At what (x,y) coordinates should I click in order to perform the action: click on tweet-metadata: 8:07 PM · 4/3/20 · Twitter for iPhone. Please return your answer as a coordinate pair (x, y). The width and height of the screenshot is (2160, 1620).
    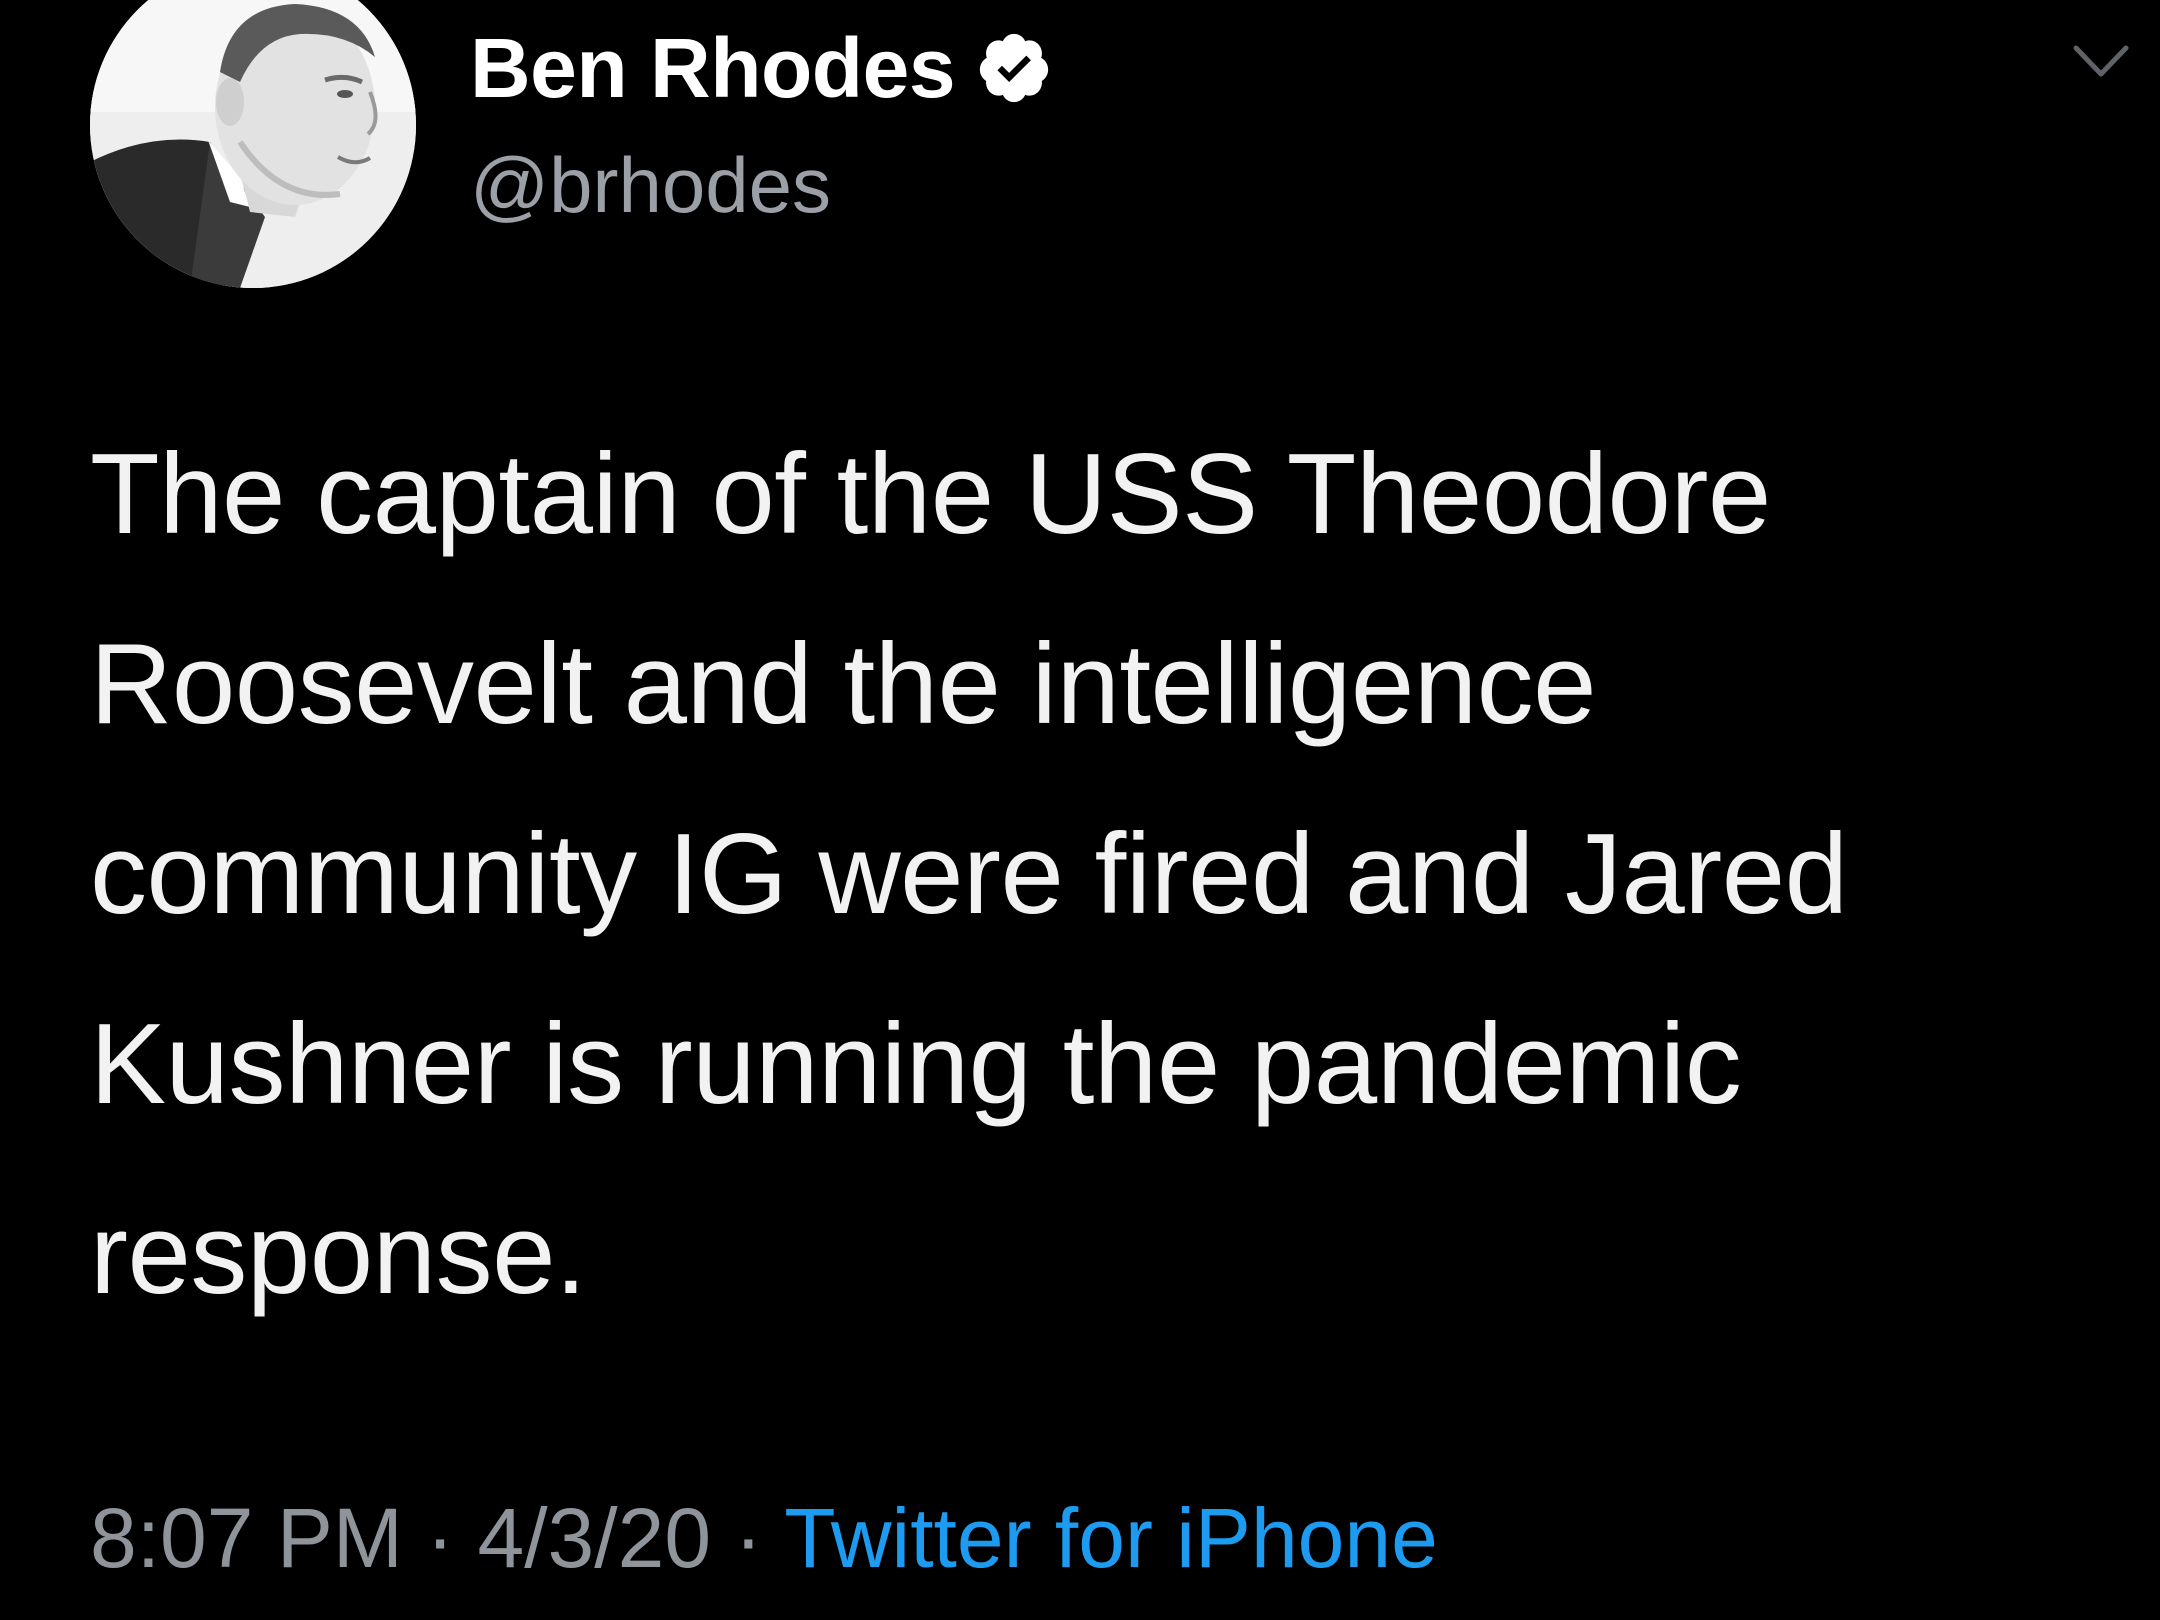
    Looking at the image, I should click on (764, 1538).